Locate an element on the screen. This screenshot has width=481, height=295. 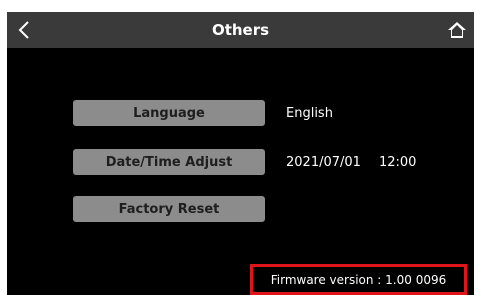
factory-reset-row: Factory Reset is located at coordinates (169, 209).